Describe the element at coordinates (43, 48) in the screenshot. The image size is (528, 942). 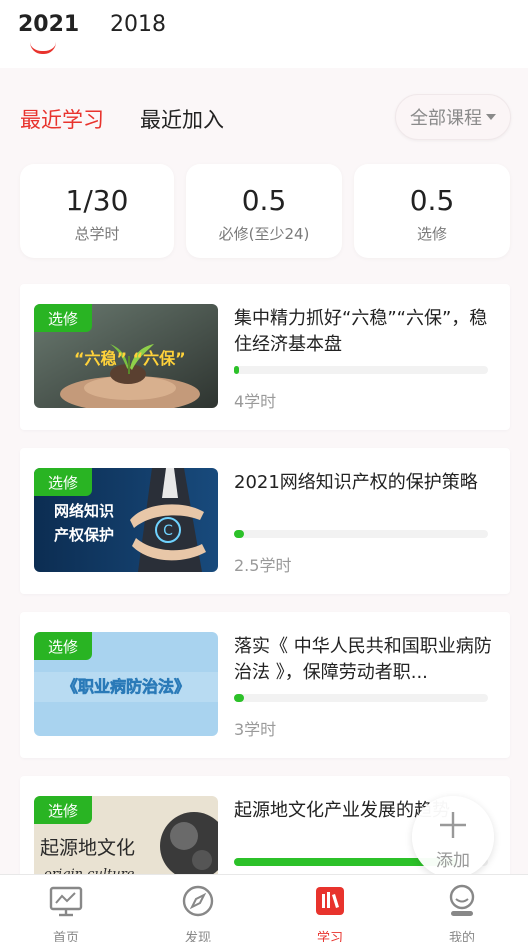
I see `active-tab-indicator` at that location.